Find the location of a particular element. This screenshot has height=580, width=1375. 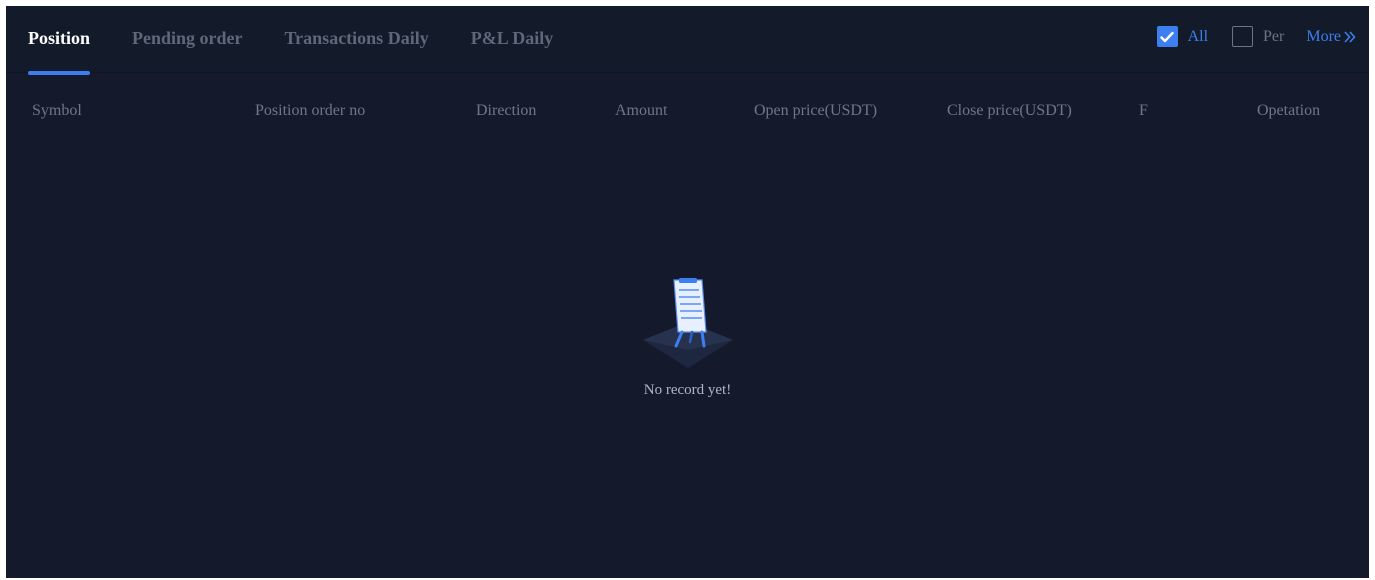

tab-pending-order: Pending order is located at coordinates (187, 38).